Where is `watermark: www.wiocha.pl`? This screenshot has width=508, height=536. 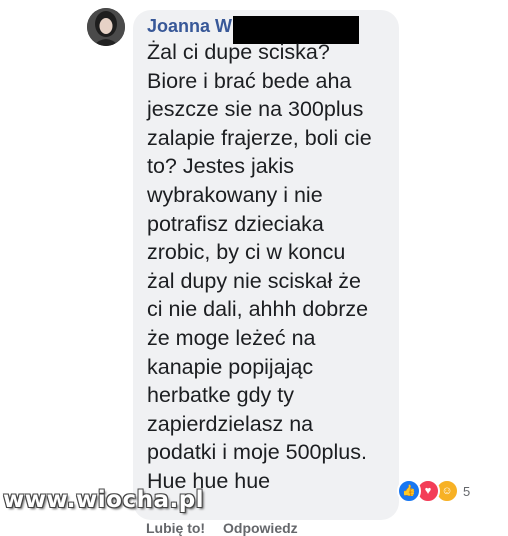 watermark: www.wiocha.pl is located at coordinates (104, 500).